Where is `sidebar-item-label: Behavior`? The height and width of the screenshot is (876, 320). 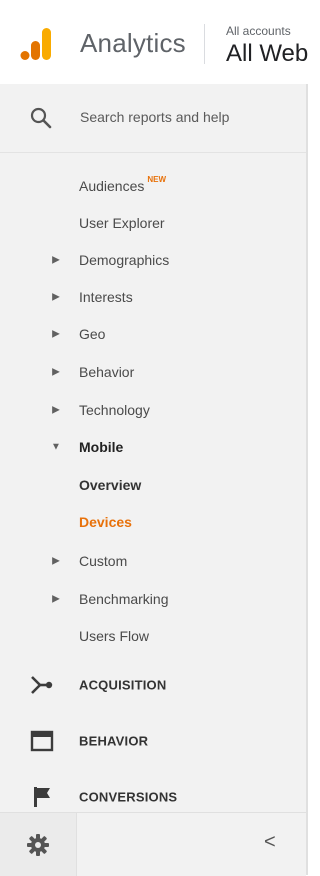 sidebar-item-label: Behavior is located at coordinates (107, 371).